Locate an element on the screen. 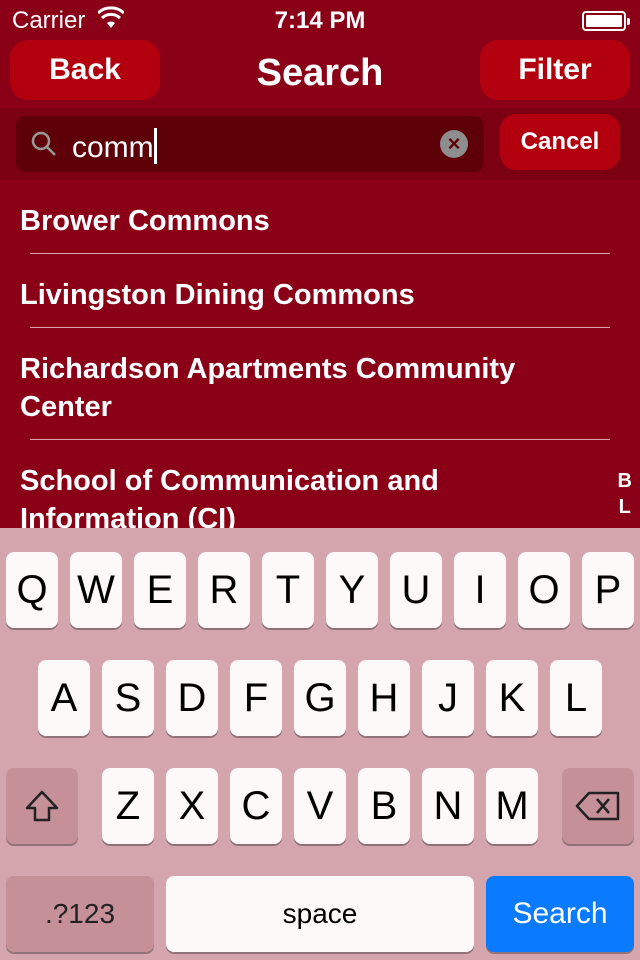 The image size is (640, 960). key-b: B is located at coordinates (384, 806).